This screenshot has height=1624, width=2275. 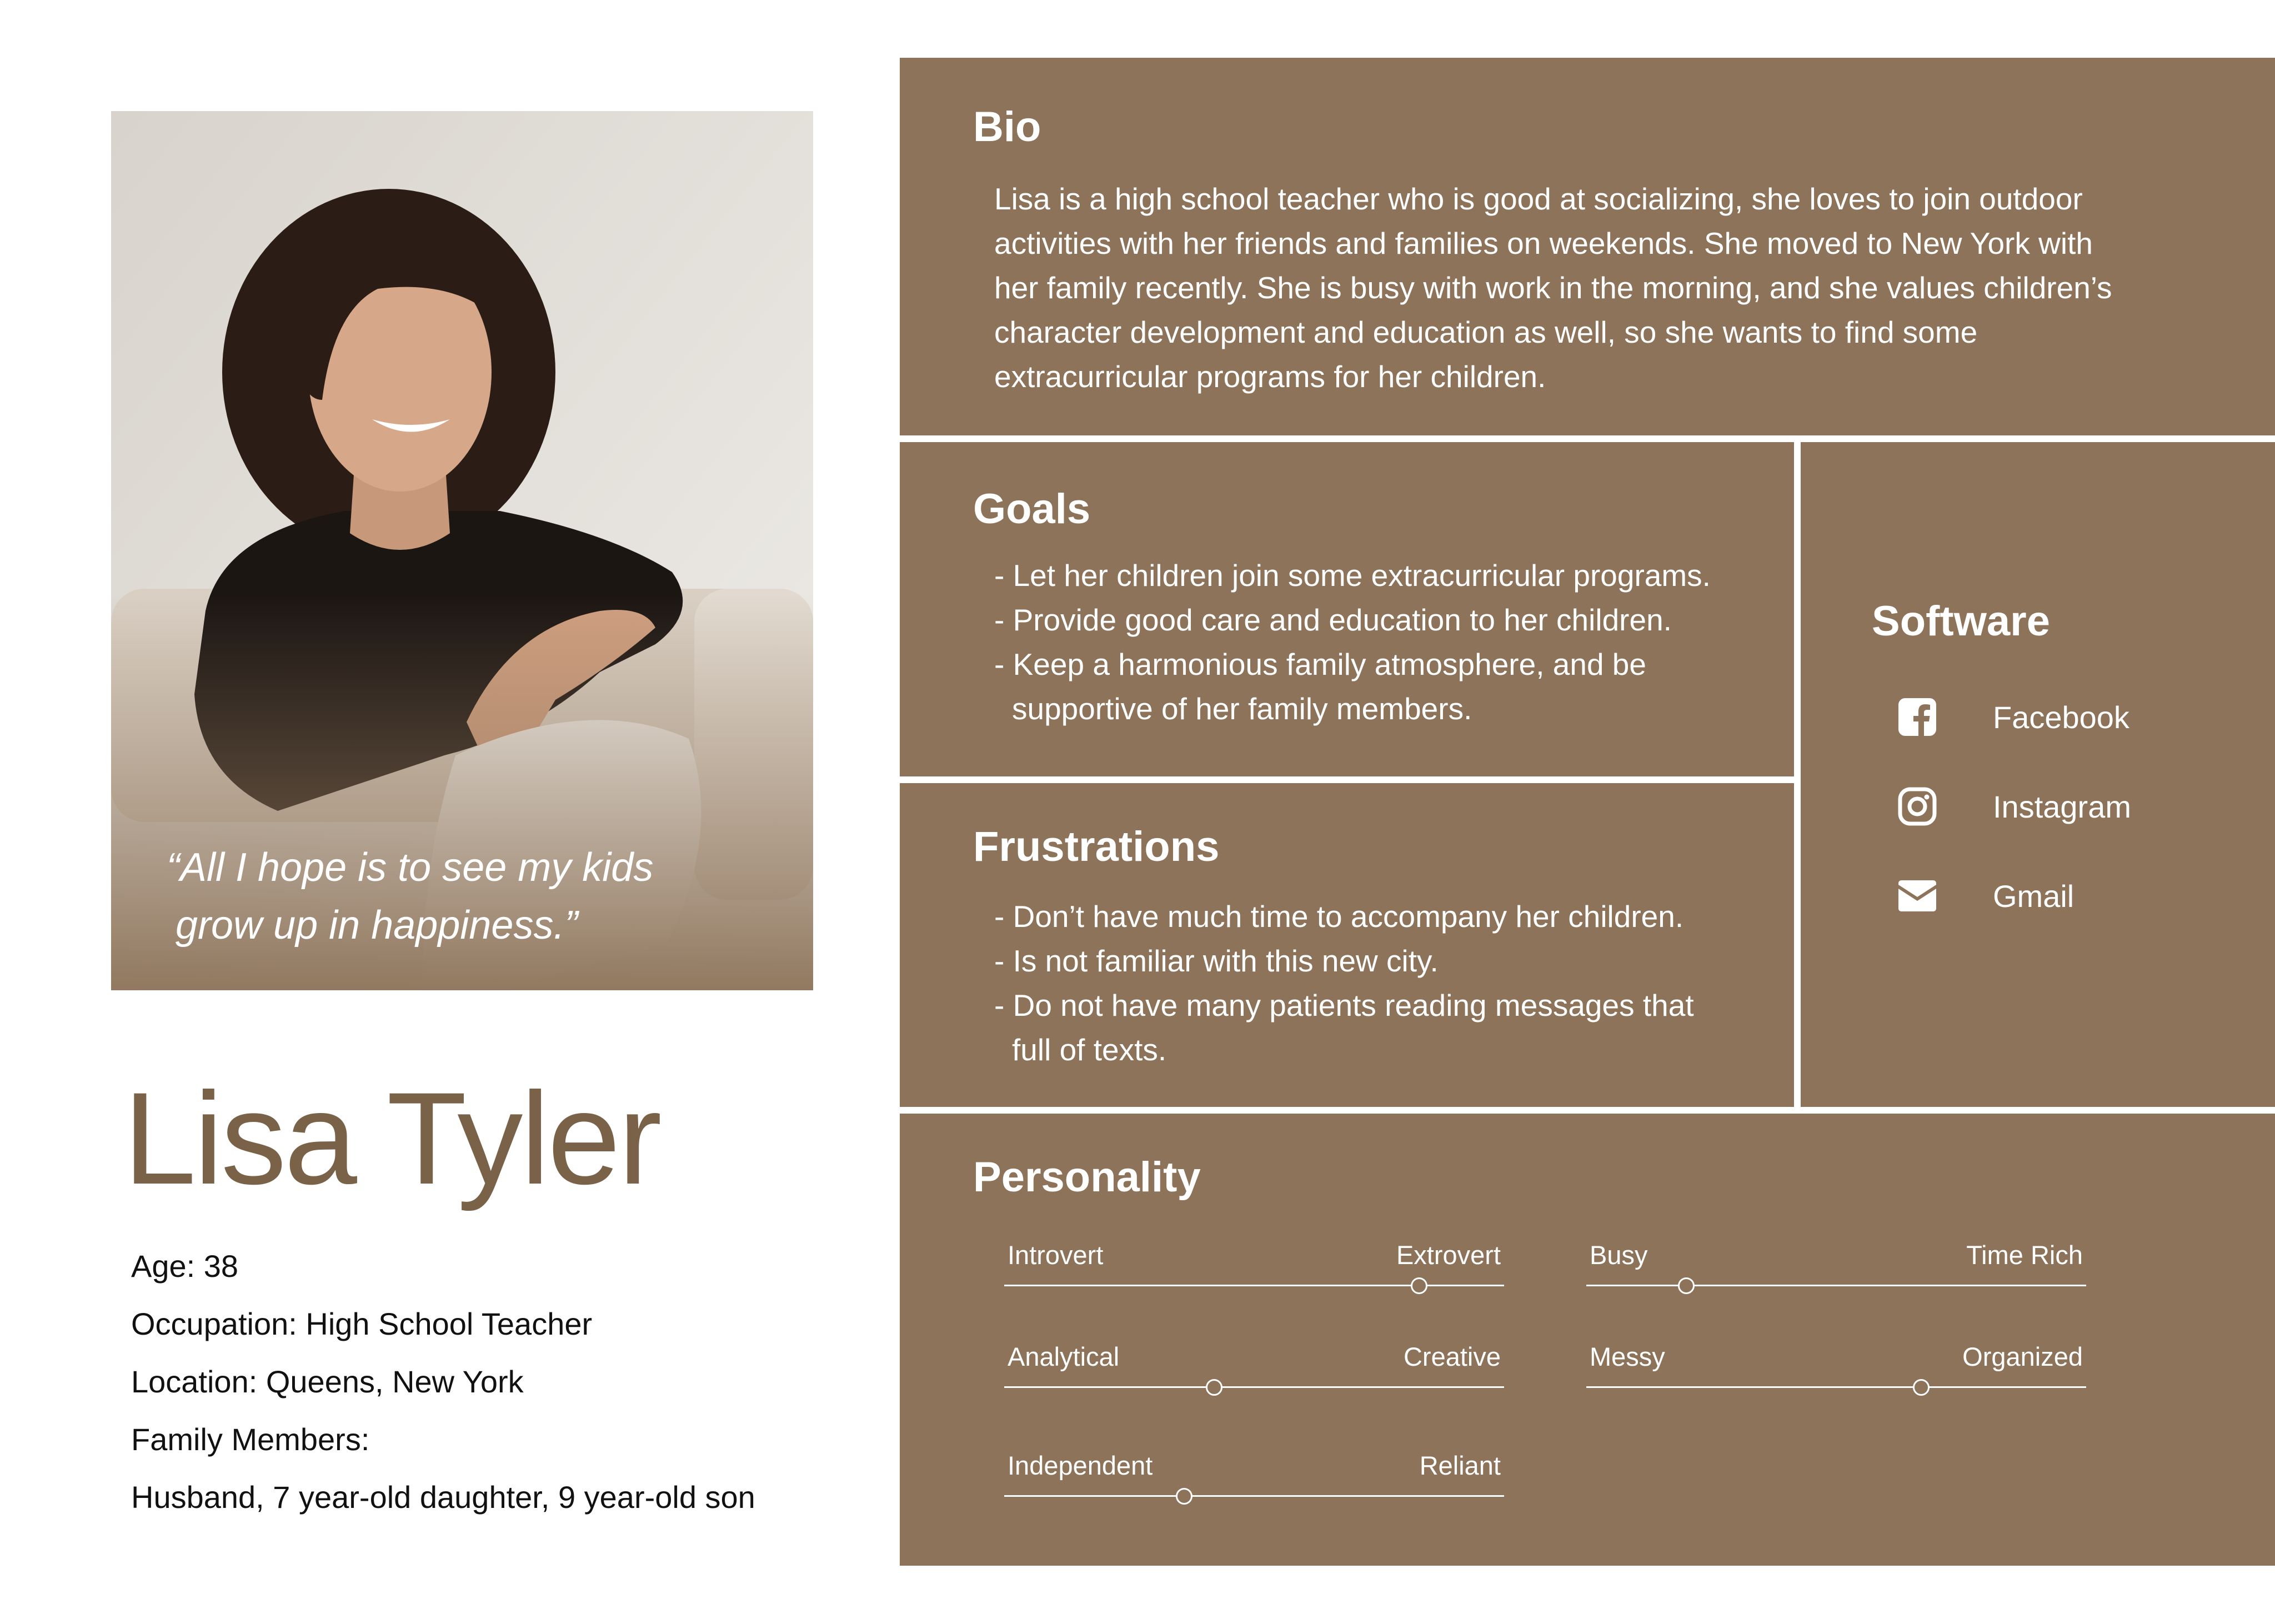 I want to click on software-item-gmail: Gmail, so click(x=1984, y=896).